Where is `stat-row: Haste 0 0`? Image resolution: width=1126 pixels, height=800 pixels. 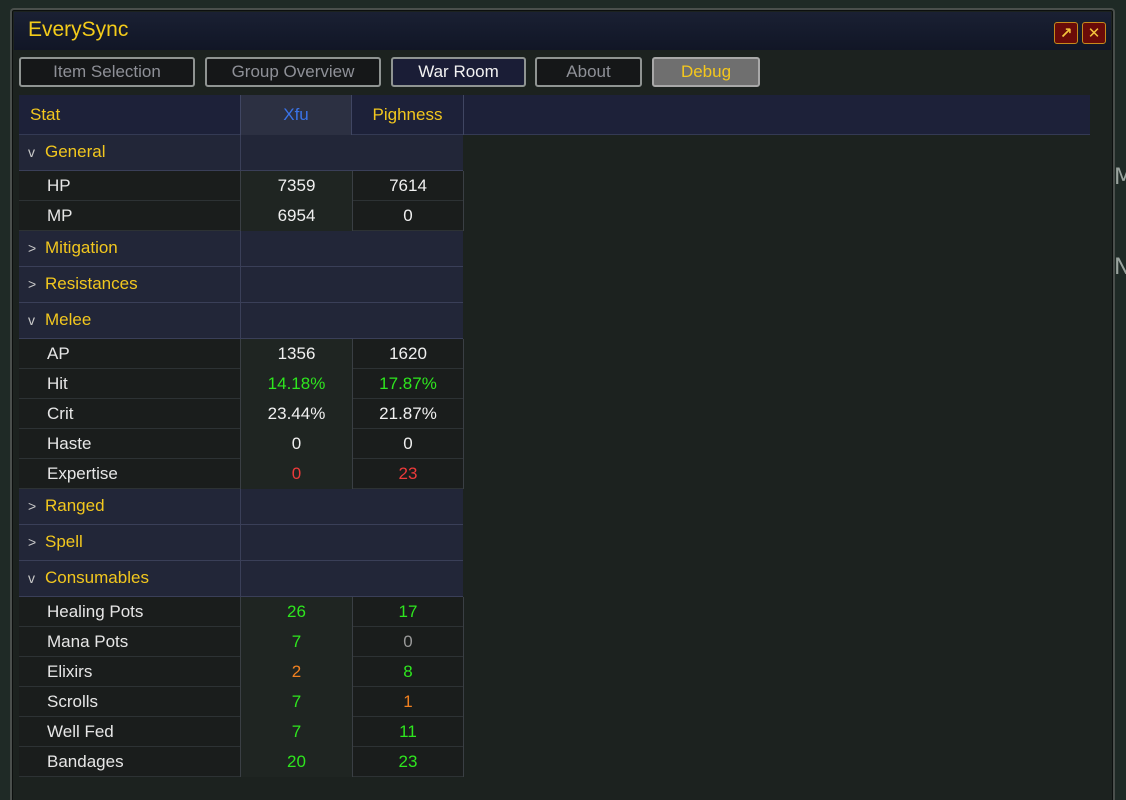
stat-row: Haste 0 0 is located at coordinates (241, 444).